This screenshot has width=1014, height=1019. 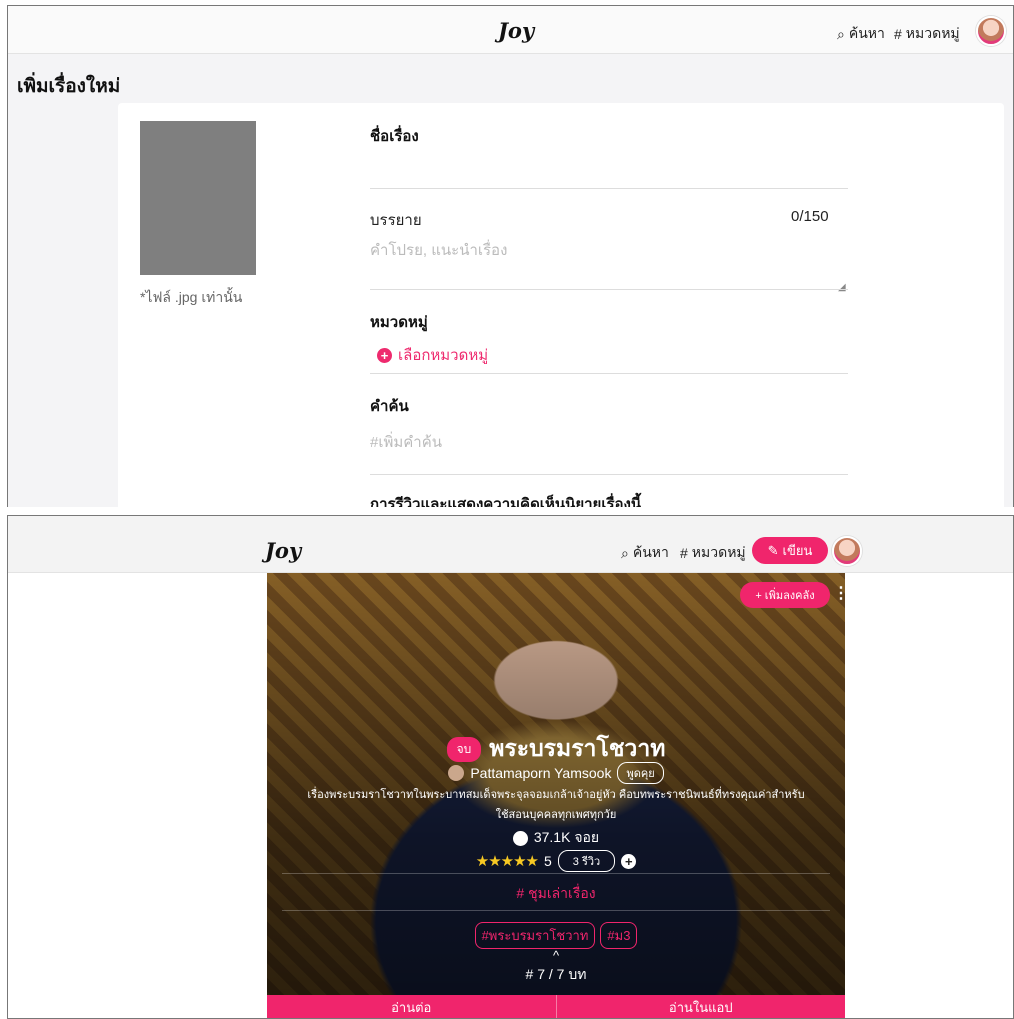 I want to click on author-row: Pattamaporn Yamsook พูดคุย, so click(x=556, y=773).